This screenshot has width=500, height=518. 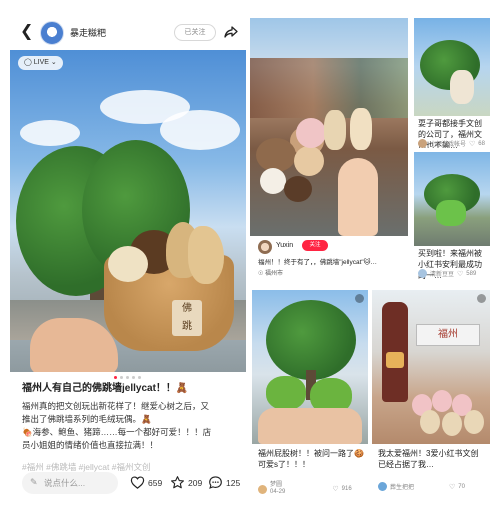 What do you see at coordinates (137, 482) in the screenshot?
I see `heart-icon` at bounding box center [137, 482].